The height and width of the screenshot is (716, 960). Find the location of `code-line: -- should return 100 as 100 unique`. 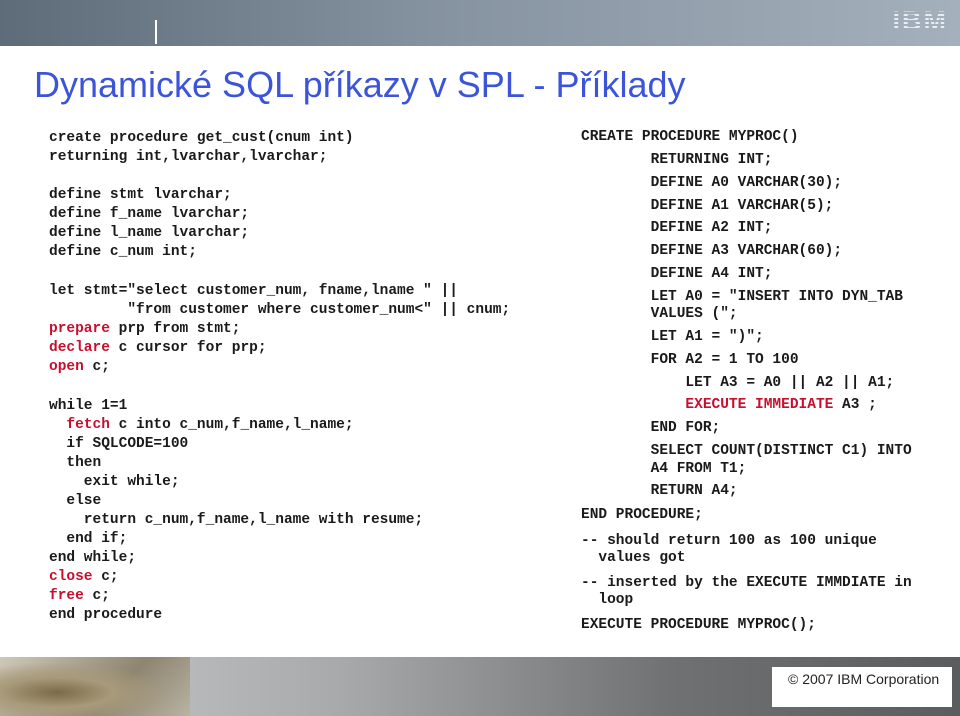

code-line: -- should return 100 as 100 unique is located at coordinates (729, 541).